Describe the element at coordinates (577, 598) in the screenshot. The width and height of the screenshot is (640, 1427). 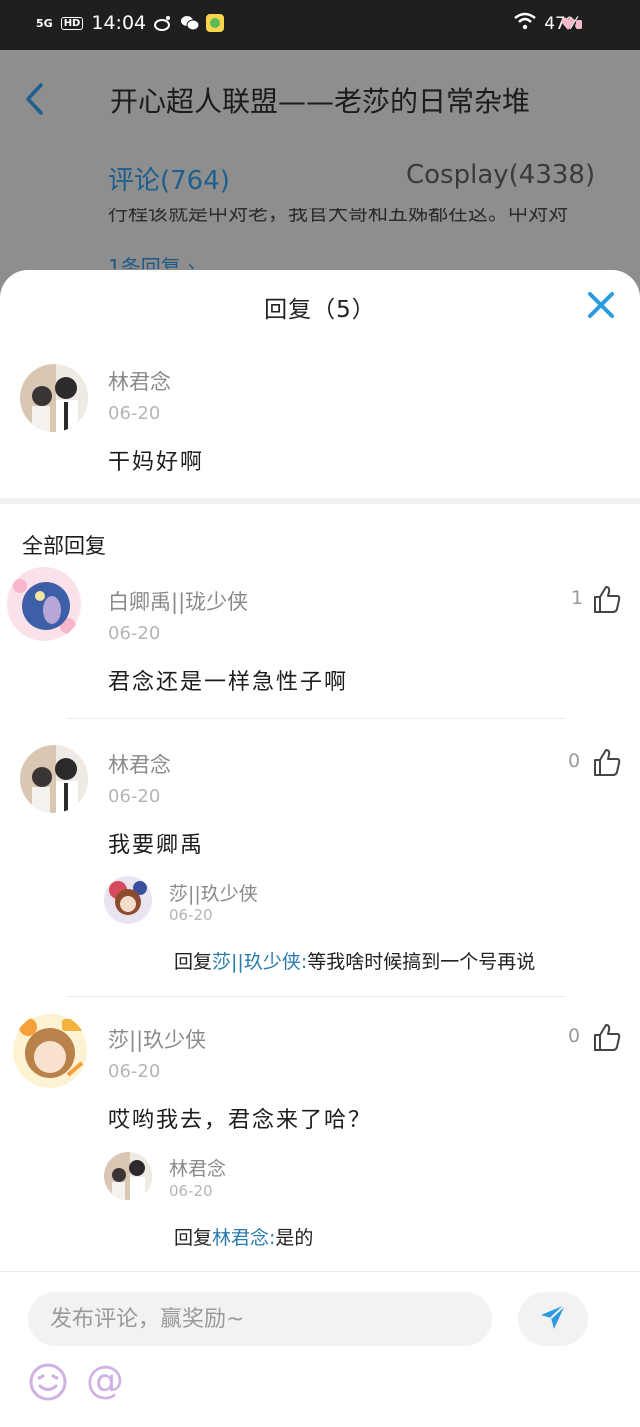
I see `like-count: 1` at that location.